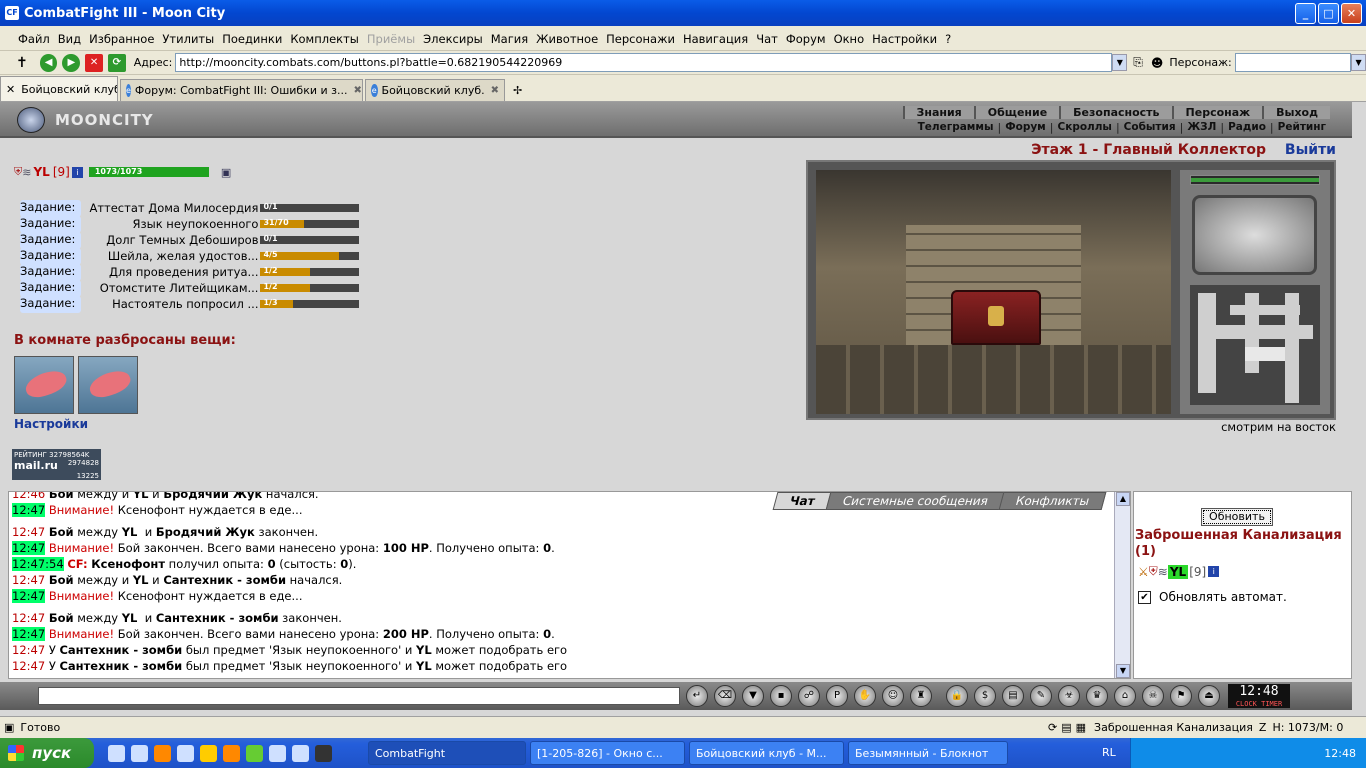  What do you see at coordinates (1237, 517) in the screenshot?
I see `refresh-button: Обновить` at bounding box center [1237, 517].